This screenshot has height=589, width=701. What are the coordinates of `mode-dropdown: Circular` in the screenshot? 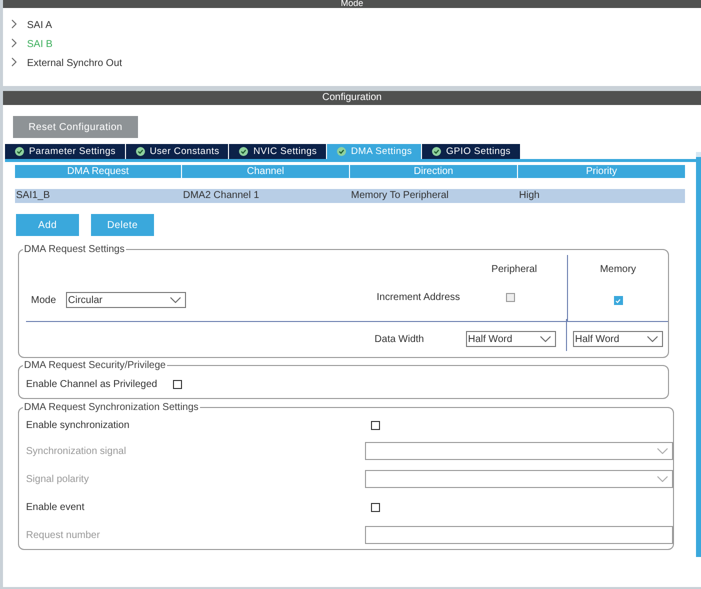 It's located at (126, 300).